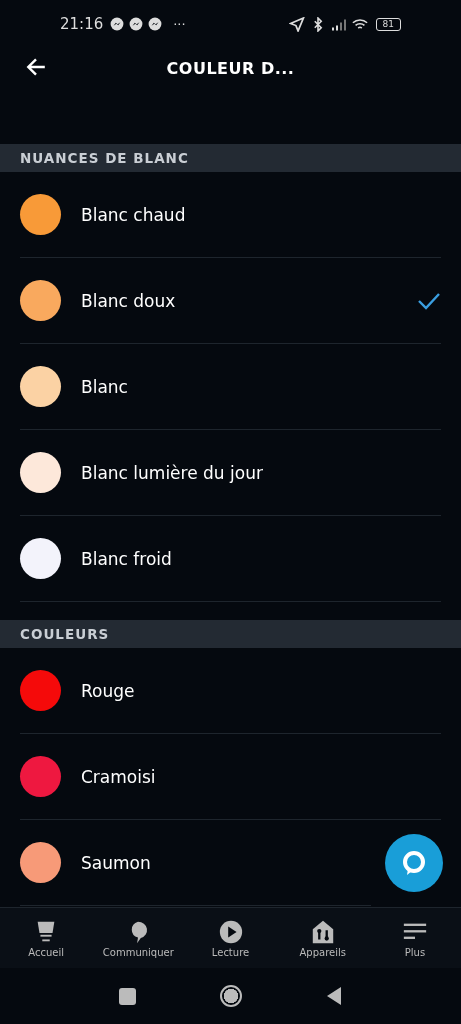 This screenshot has height=1024, width=461. I want to click on status-time: 21:16, so click(82, 24).